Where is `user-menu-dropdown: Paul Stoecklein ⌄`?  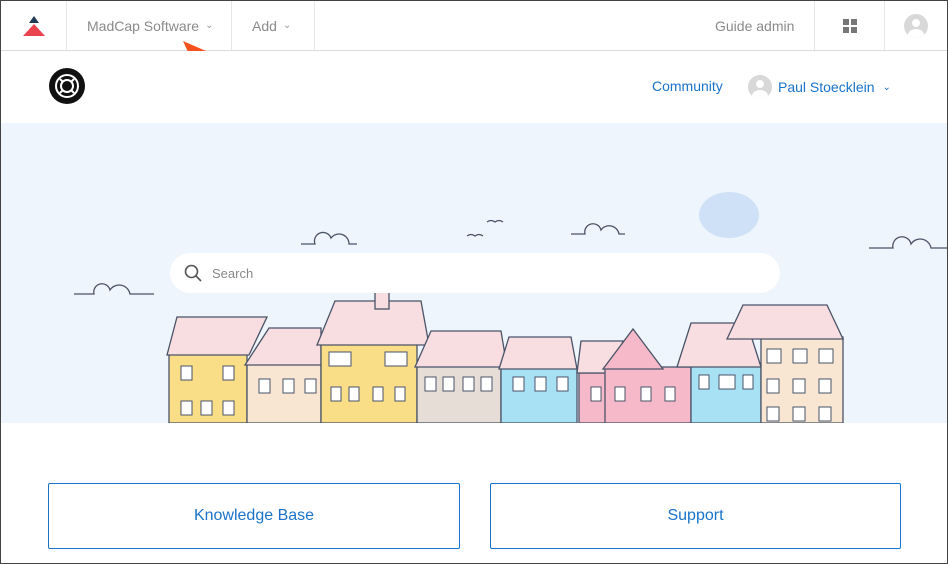 user-menu-dropdown: Paul Stoecklein ⌄ is located at coordinates (819, 87).